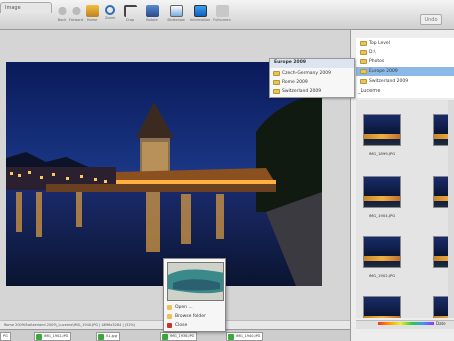 This screenshot has height=341, width=454. What do you see at coordinates (372, 61) in the screenshot?
I see `tree-item-photos: Photos` at bounding box center [372, 61].